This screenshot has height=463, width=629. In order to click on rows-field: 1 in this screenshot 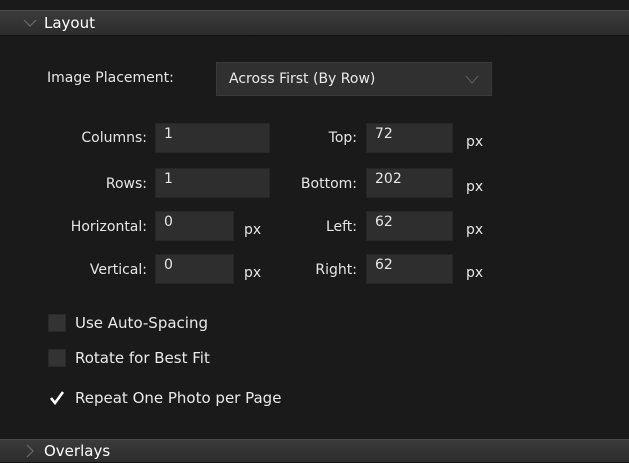, I will do `click(212, 183)`.